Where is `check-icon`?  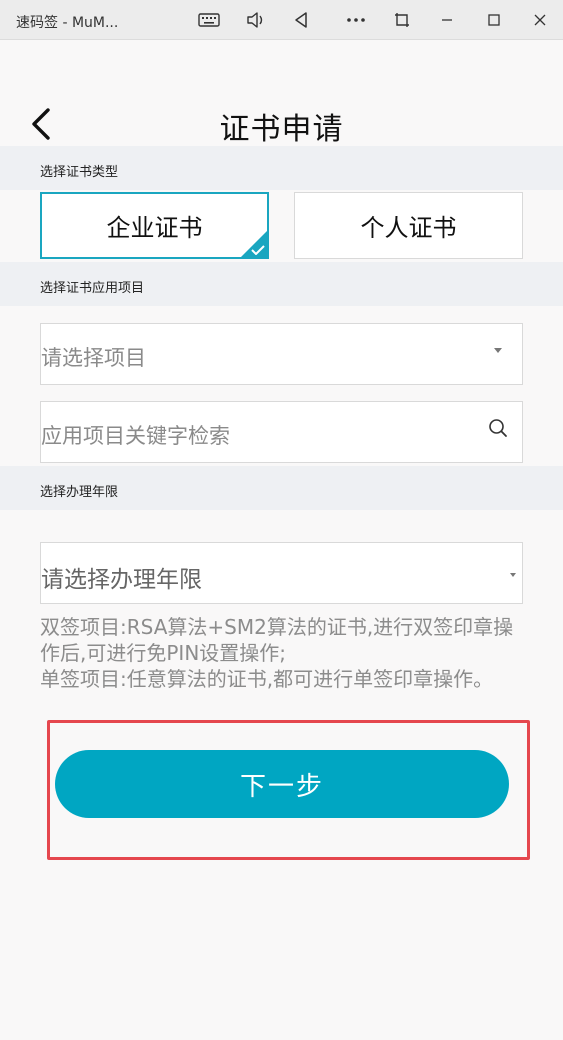
check-icon is located at coordinates (258, 250).